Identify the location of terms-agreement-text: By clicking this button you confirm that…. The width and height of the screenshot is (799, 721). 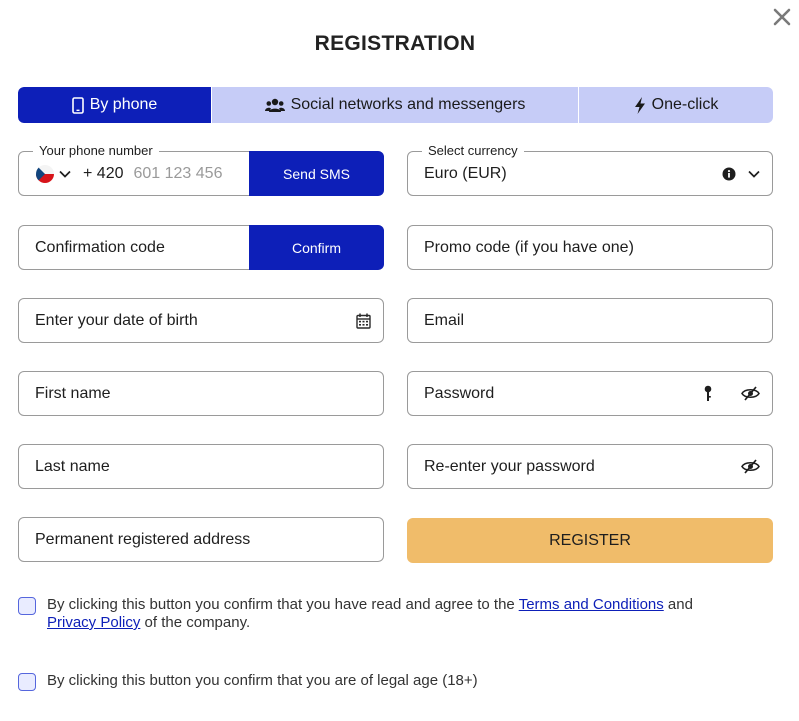
(370, 614).